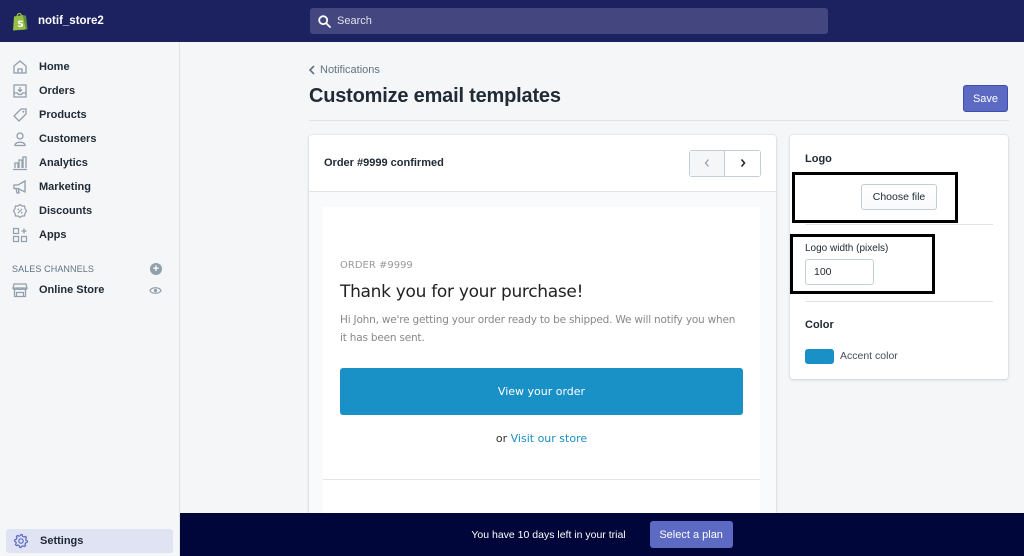  I want to click on select-plan-button: Select a plan, so click(691, 534).